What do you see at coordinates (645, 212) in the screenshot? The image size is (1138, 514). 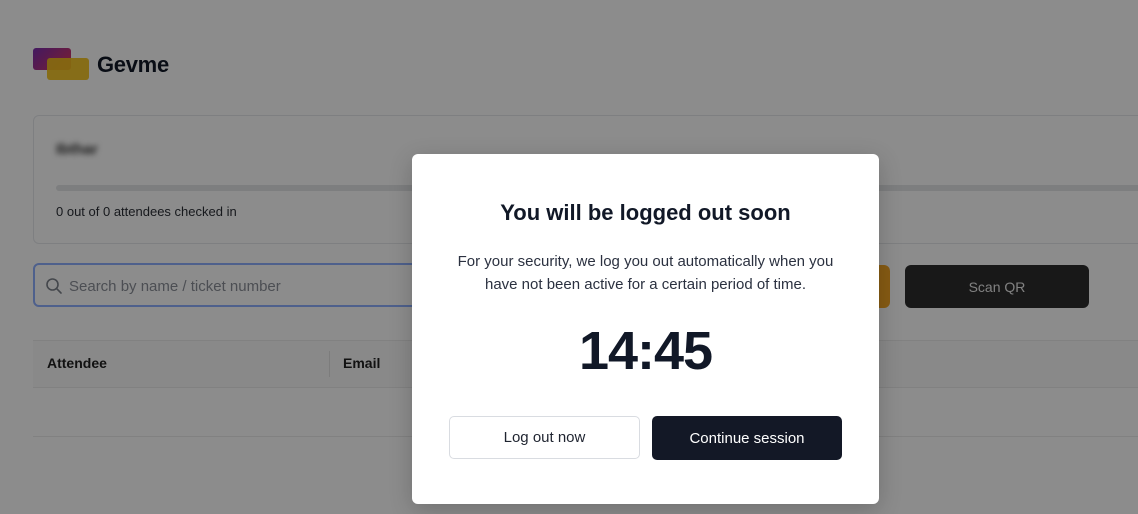 I see `modal-title: You will be logged out soon` at bounding box center [645, 212].